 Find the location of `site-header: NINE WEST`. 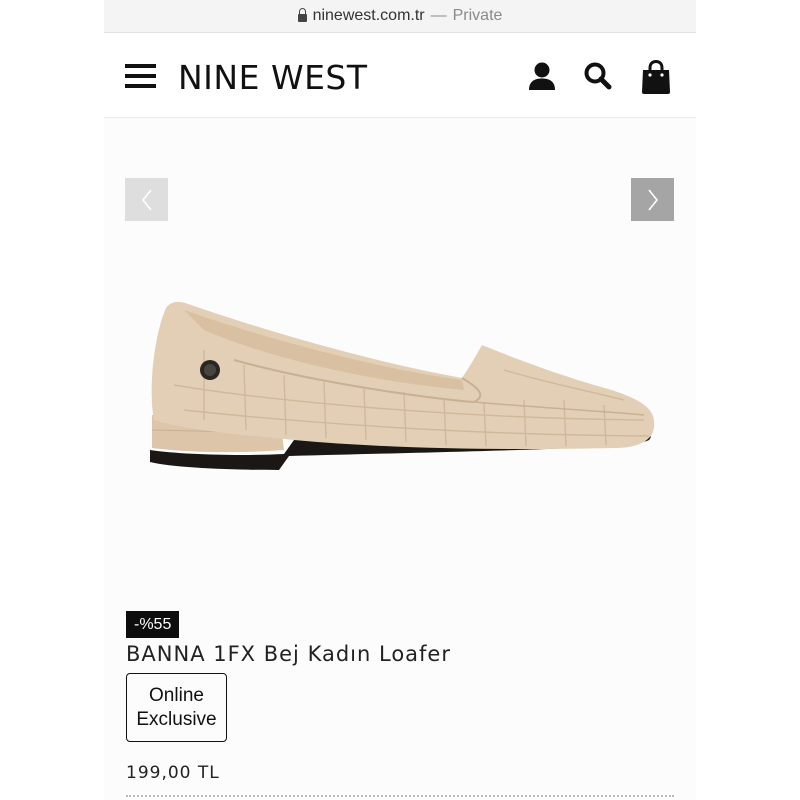

site-header: NINE WEST is located at coordinates (400, 75).